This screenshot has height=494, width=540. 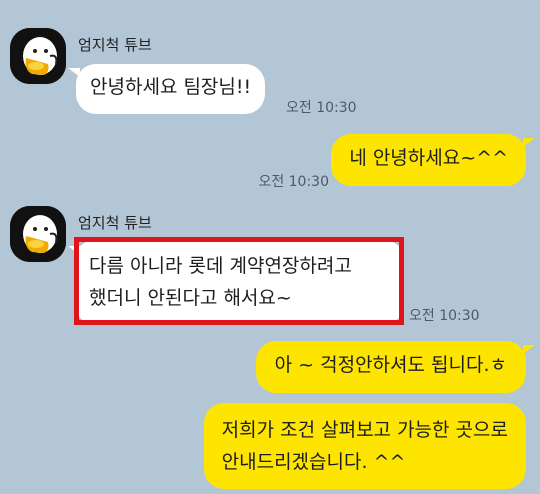 I want to click on message-bubble: 네 안녕하세요~^^, so click(x=428, y=160).